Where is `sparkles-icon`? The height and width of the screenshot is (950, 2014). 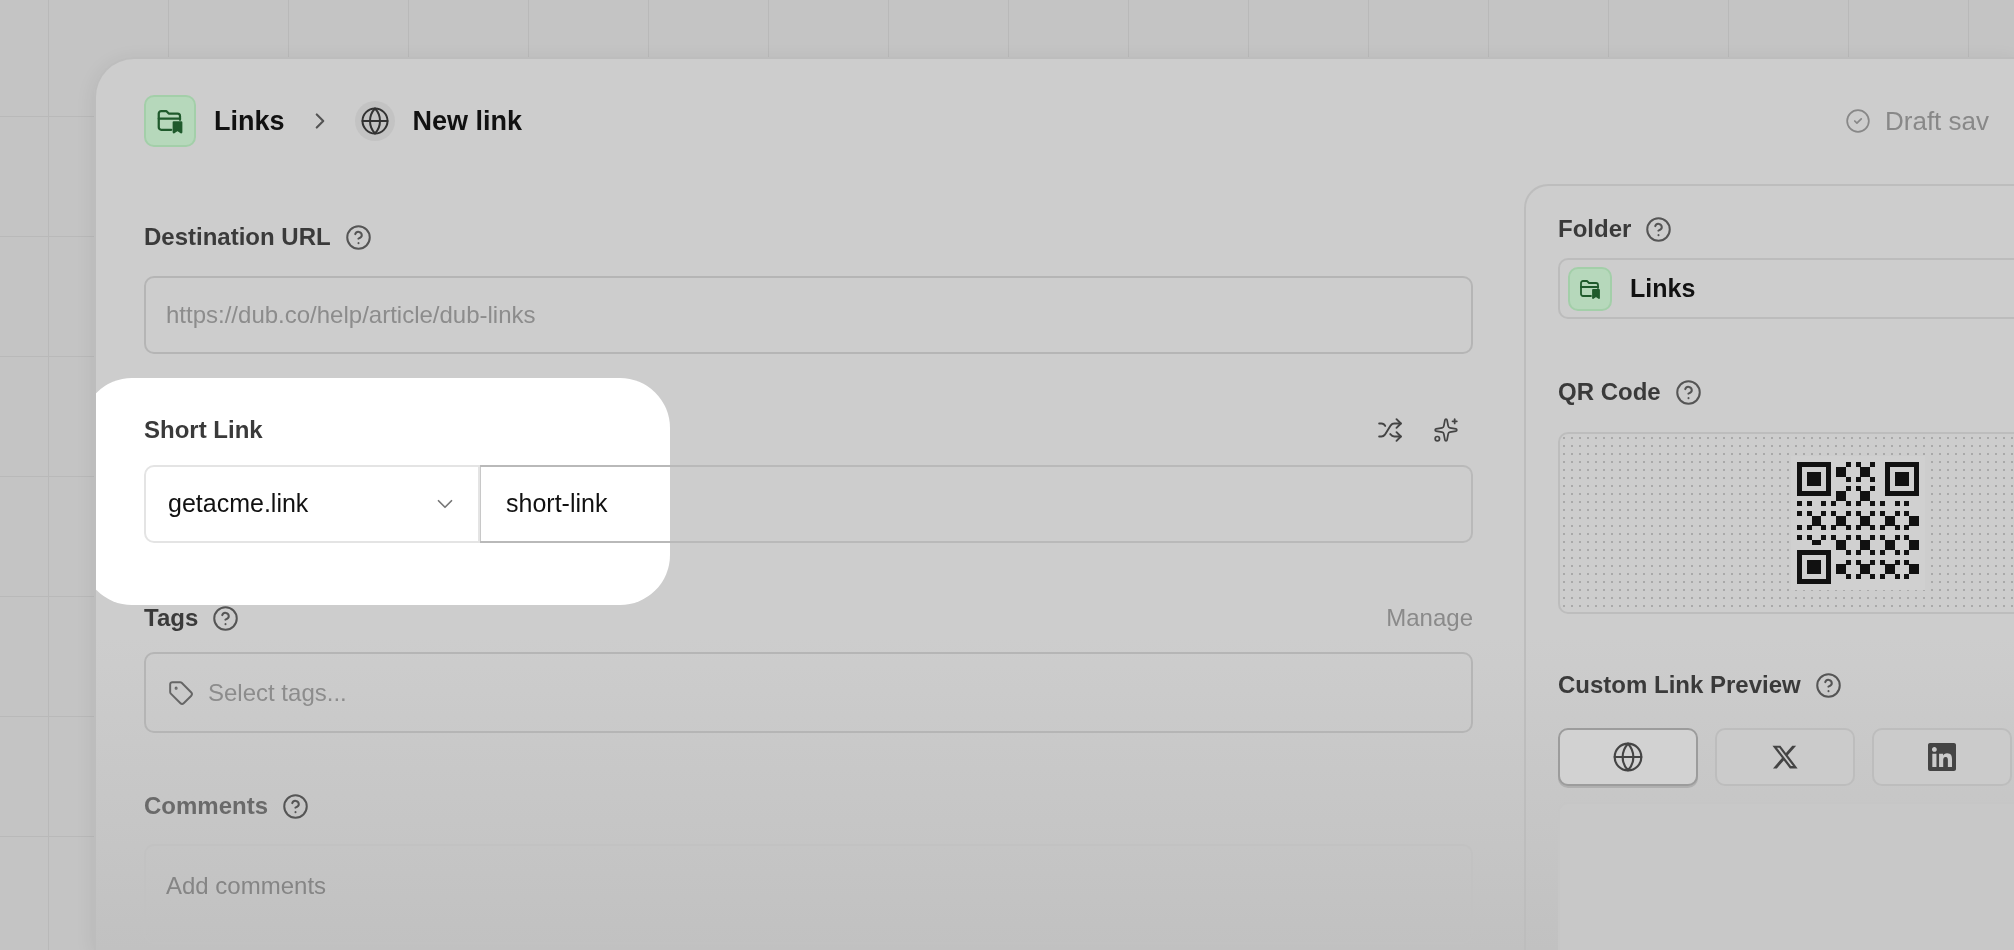
sparkles-icon is located at coordinates (1446, 430).